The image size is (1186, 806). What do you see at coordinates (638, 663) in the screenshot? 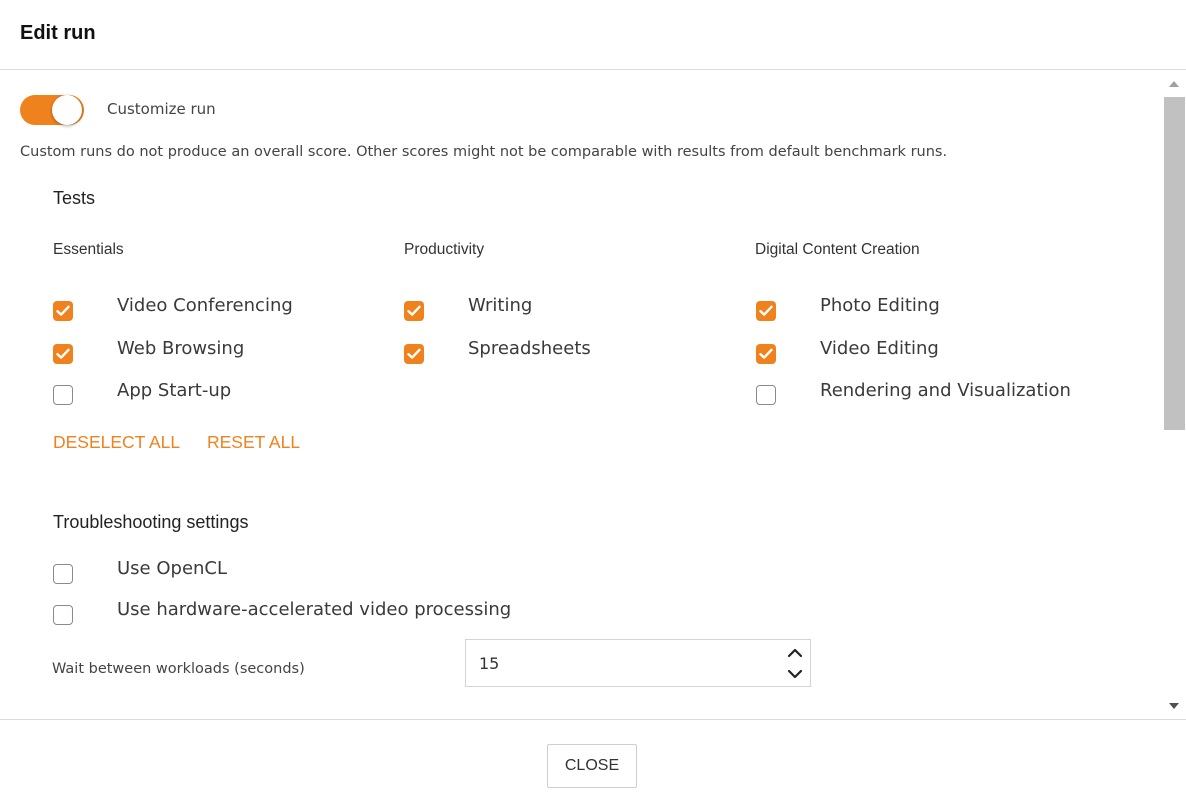
I see `wait-seconds-input: 15` at bounding box center [638, 663].